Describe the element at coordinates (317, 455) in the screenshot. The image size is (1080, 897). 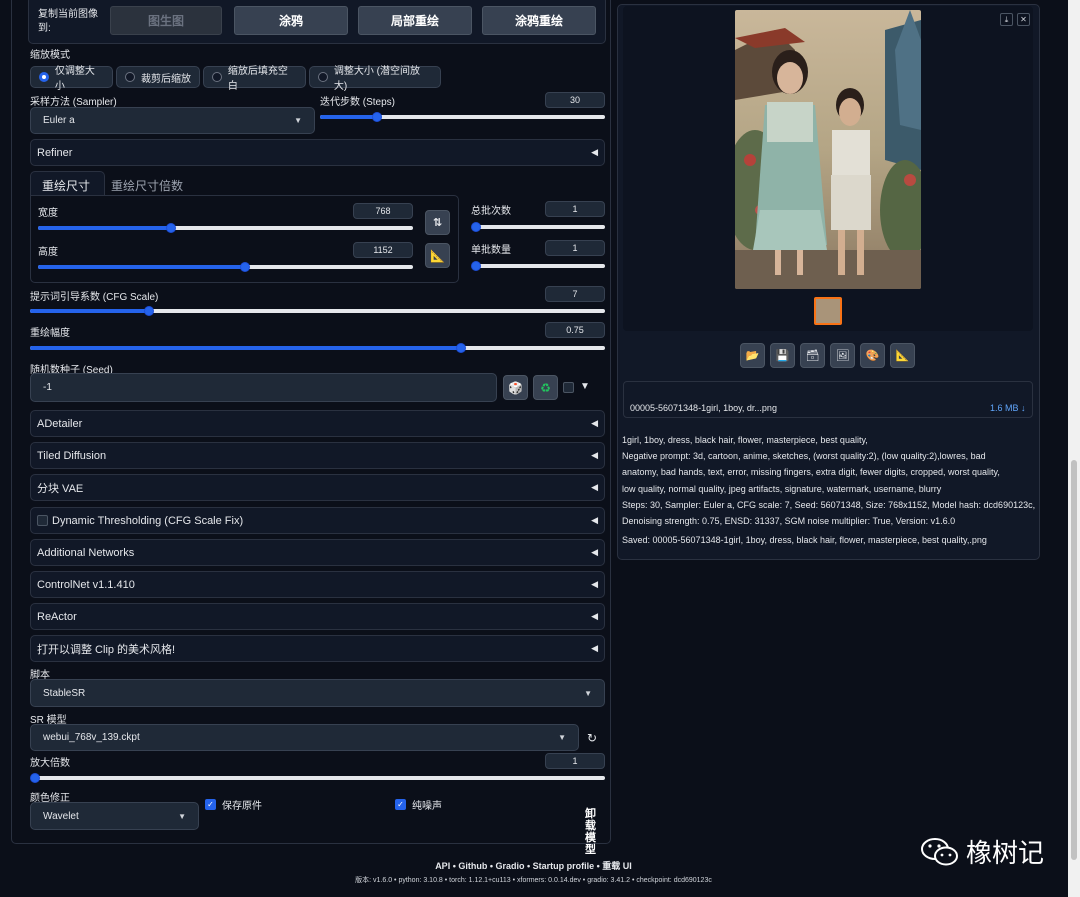
I see `accordion-tiled-diffusion: Tiled Diffusion ◀` at that location.